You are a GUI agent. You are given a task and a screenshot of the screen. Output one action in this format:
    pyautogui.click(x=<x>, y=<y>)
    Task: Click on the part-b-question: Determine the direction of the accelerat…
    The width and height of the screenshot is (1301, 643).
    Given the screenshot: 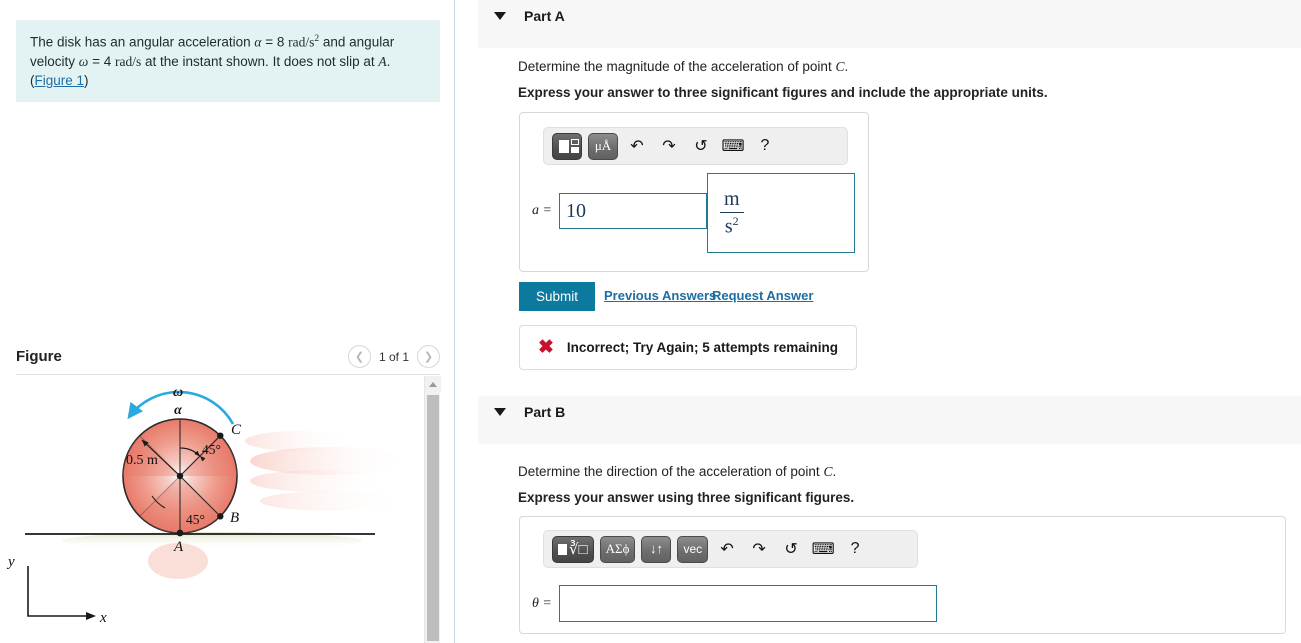 What is the action you would take?
    pyautogui.click(x=677, y=472)
    